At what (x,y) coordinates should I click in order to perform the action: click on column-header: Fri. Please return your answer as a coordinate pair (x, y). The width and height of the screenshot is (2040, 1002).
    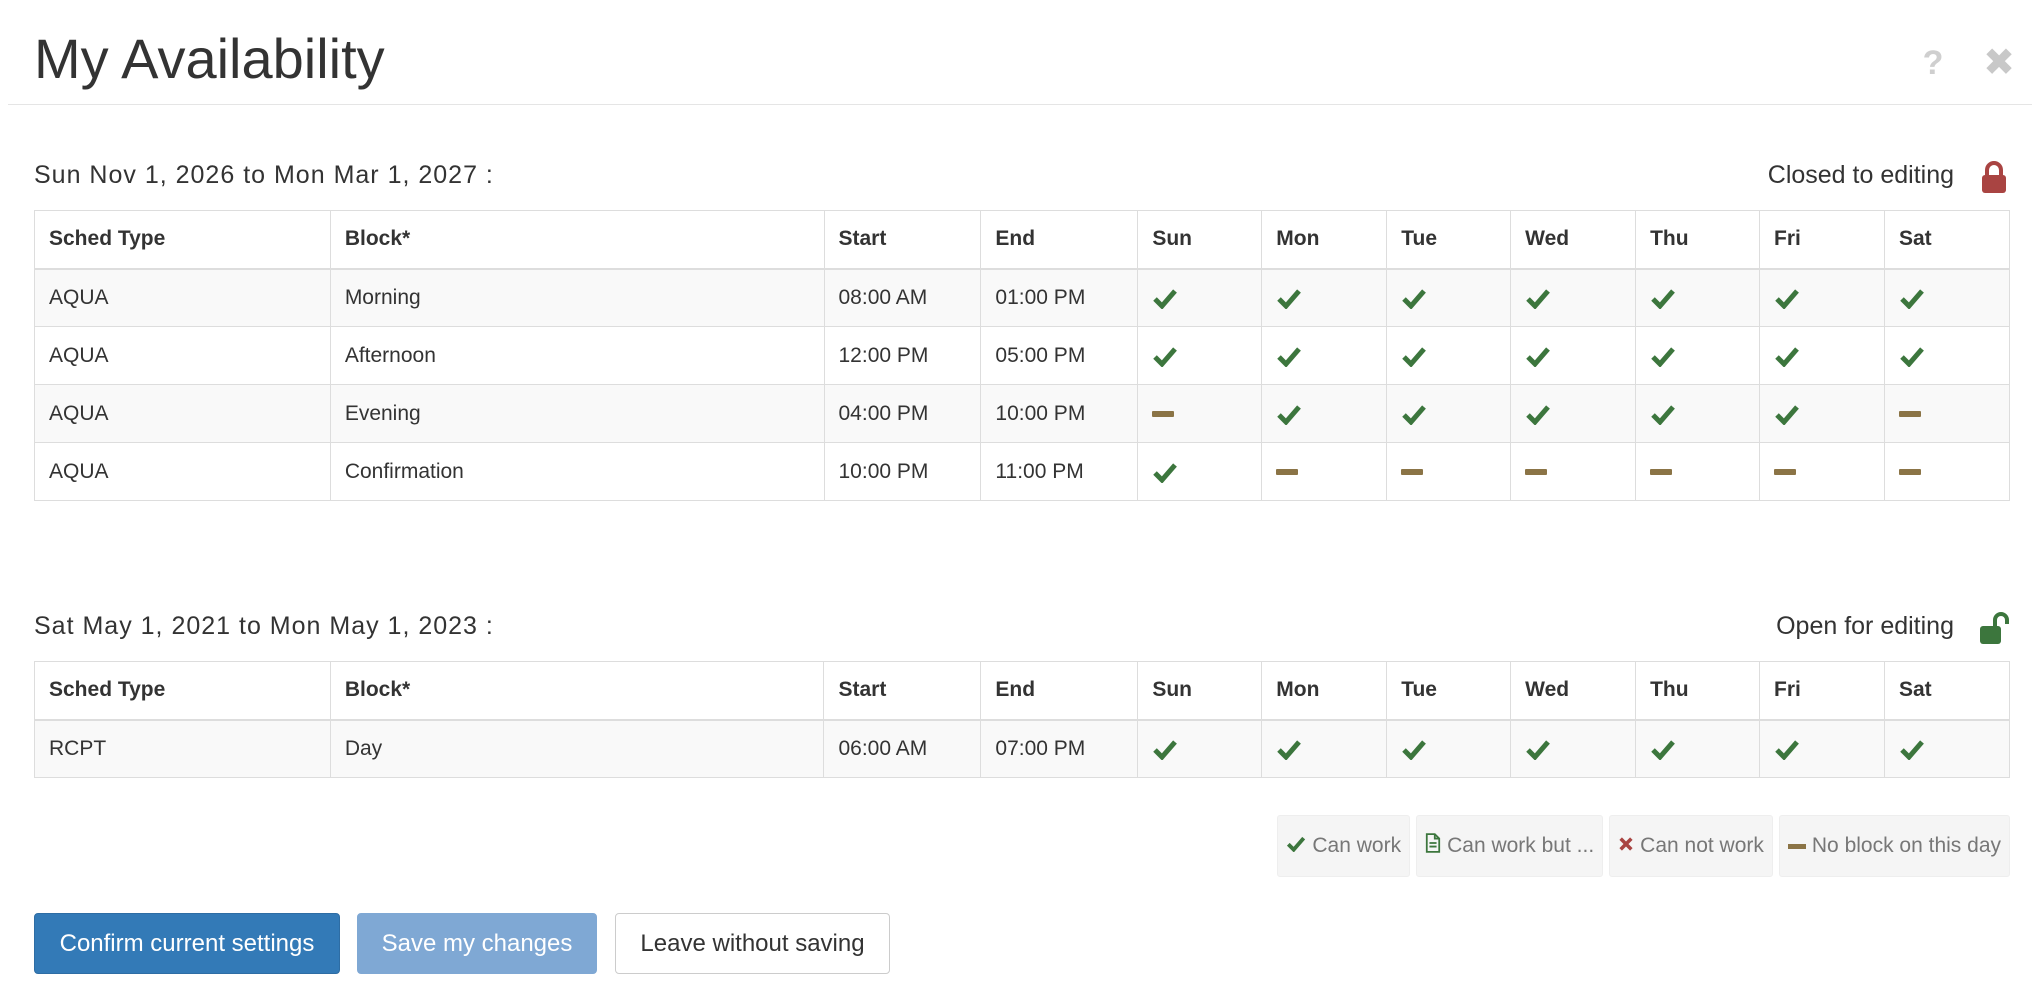
    Looking at the image, I should click on (1822, 240).